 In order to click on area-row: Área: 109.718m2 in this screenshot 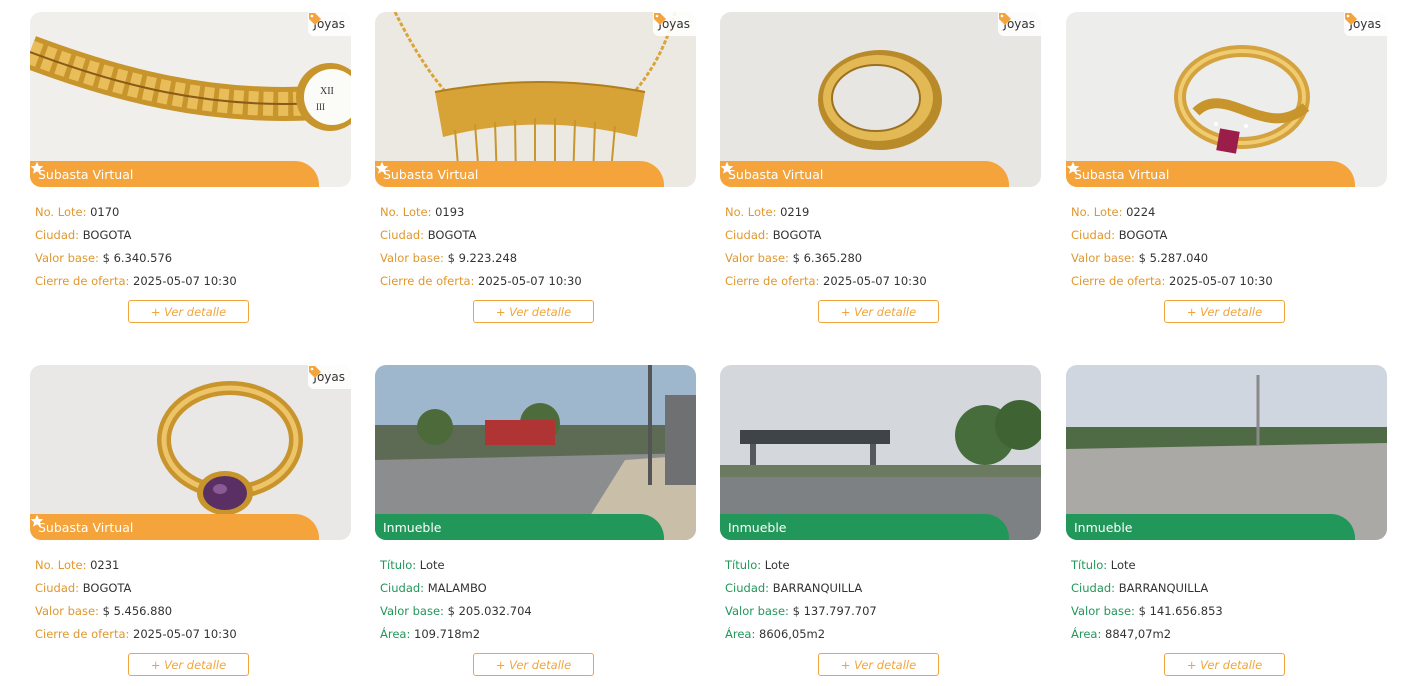, I will do `click(456, 634)`.